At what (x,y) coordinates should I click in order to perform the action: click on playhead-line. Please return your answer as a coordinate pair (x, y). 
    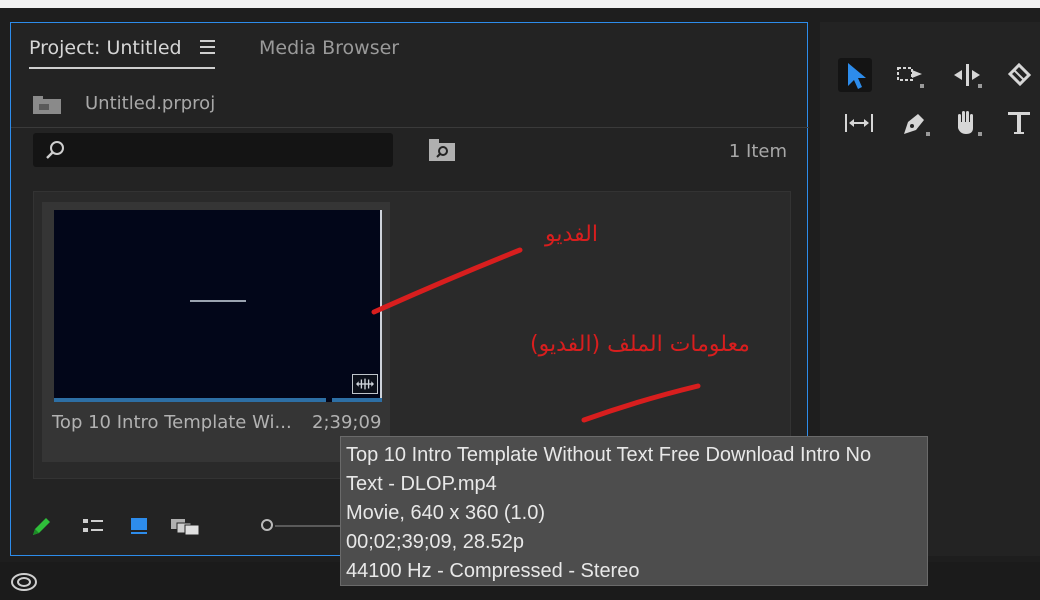
    Looking at the image, I should click on (381, 306).